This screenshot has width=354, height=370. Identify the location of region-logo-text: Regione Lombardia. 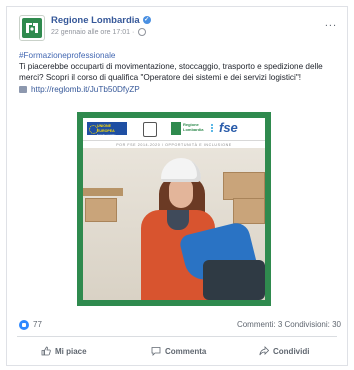
(193, 127).